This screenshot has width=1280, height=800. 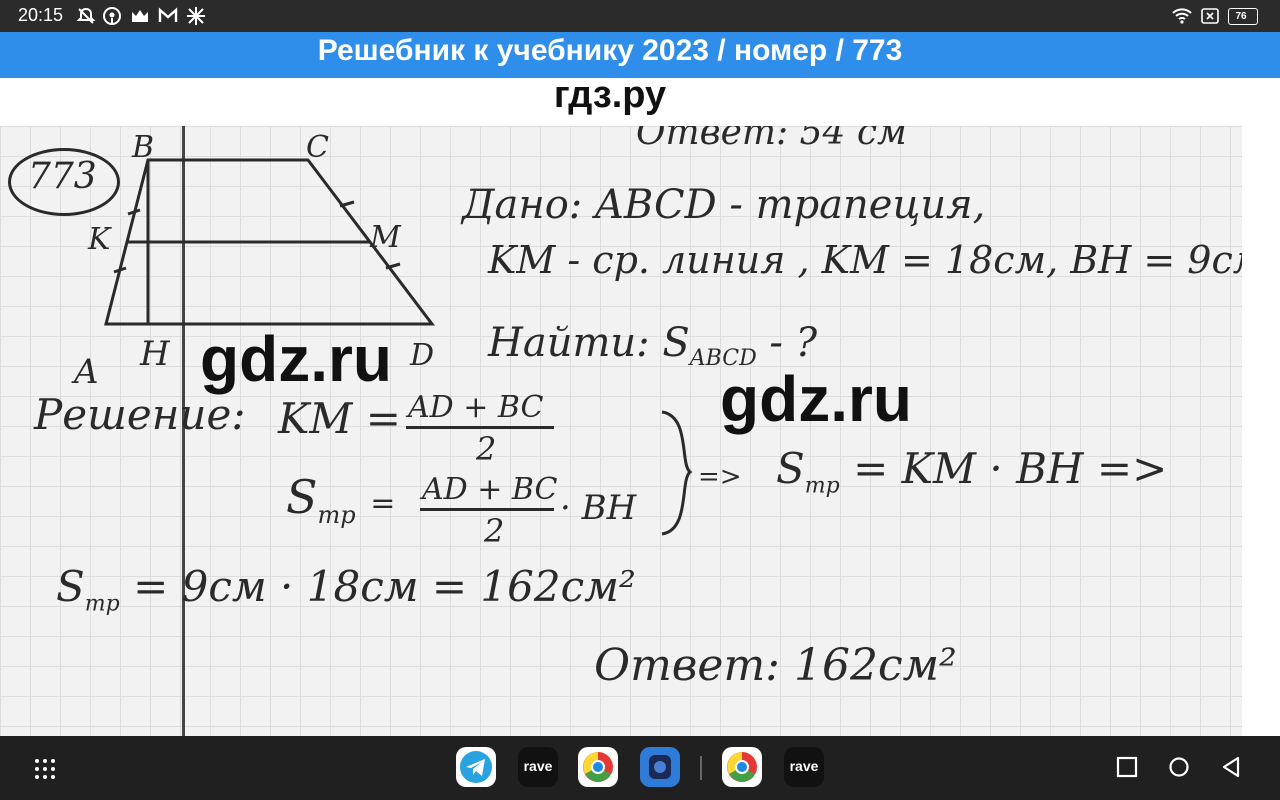 What do you see at coordinates (640, 16) in the screenshot?
I see `status-bar: 20:15 76` at bounding box center [640, 16].